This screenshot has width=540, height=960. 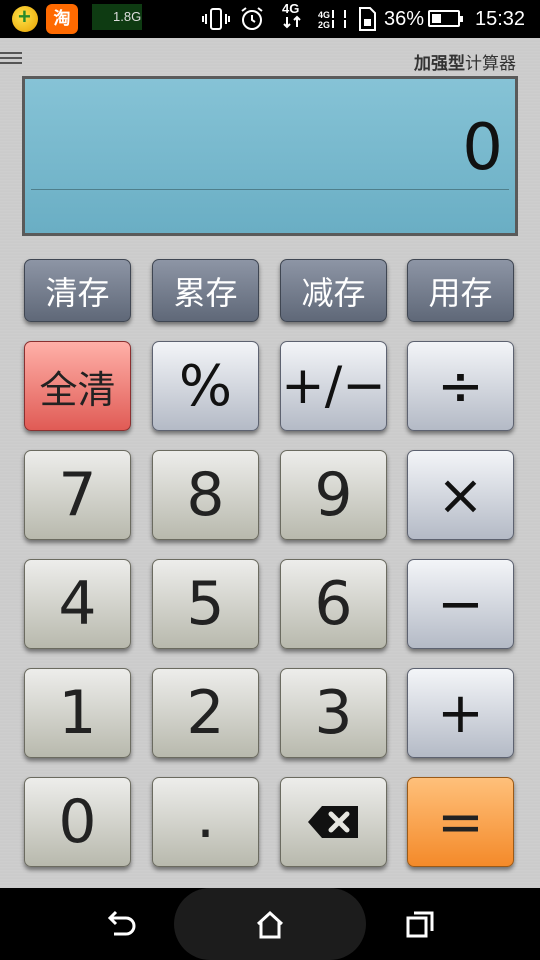 I want to click on memory-recall-button: 用存, so click(x=460, y=290).